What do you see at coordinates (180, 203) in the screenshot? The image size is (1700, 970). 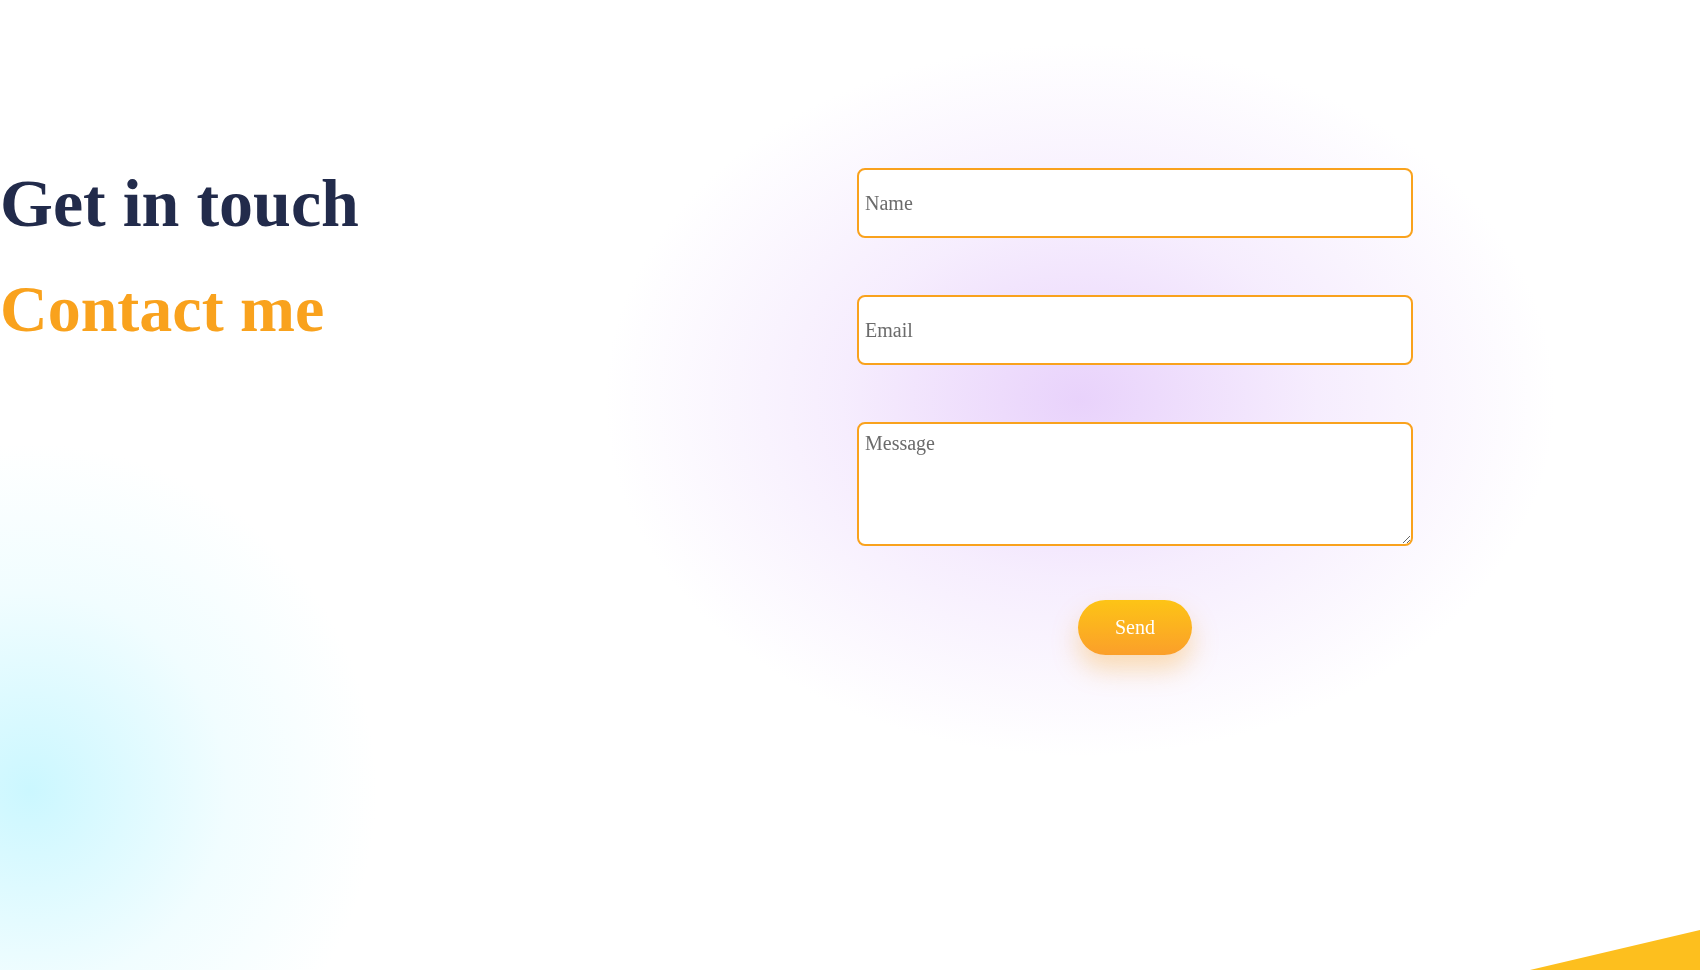 I see `page-heading: Get in touch` at bounding box center [180, 203].